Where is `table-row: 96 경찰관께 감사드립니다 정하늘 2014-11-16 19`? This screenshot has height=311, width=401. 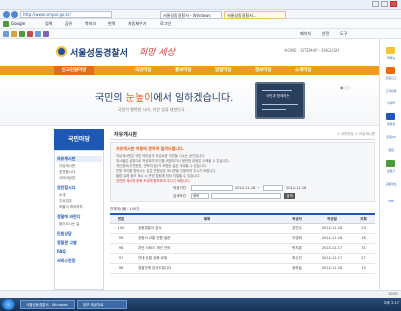 table-row: 96 경찰관께 감사드립니다 정하늘 2014-11-16 19 is located at coordinates (242, 269).